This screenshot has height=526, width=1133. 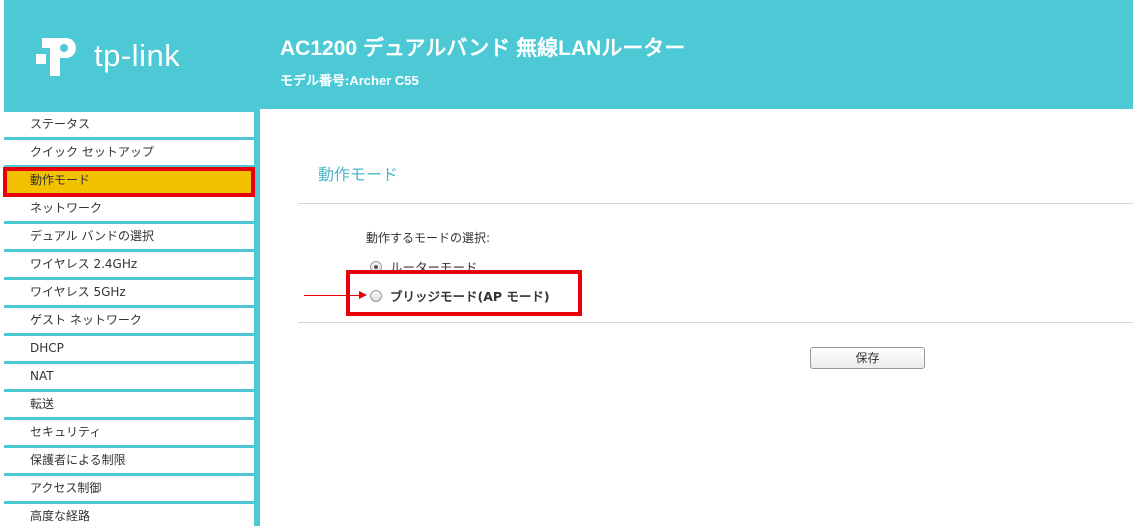 What do you see at coordinates (129, 294) in the screenshot?
I see `sidebar-item-wireless-5ghz: ワイヤレス 5GHz` at bounding box center [129, 294].